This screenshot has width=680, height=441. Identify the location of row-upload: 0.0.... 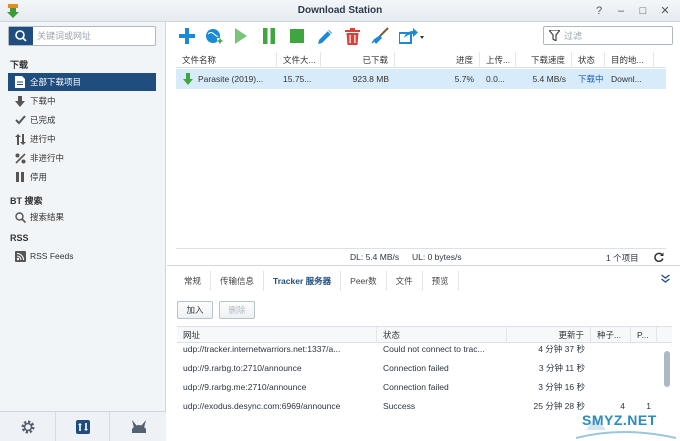
(495, 79).